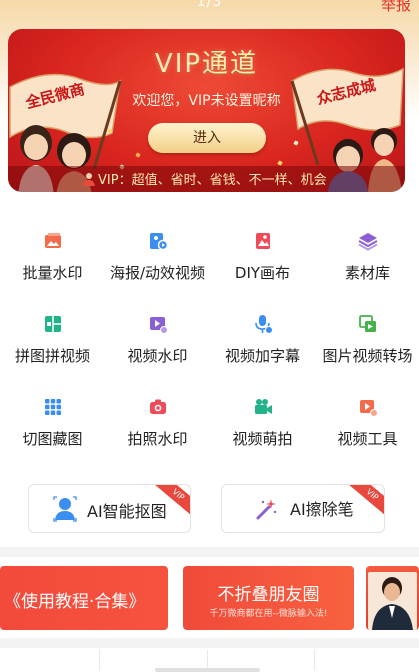 The image size is (419, 672). I want to click on tool-batch-watermark: 批量水印, so click(52, 260).